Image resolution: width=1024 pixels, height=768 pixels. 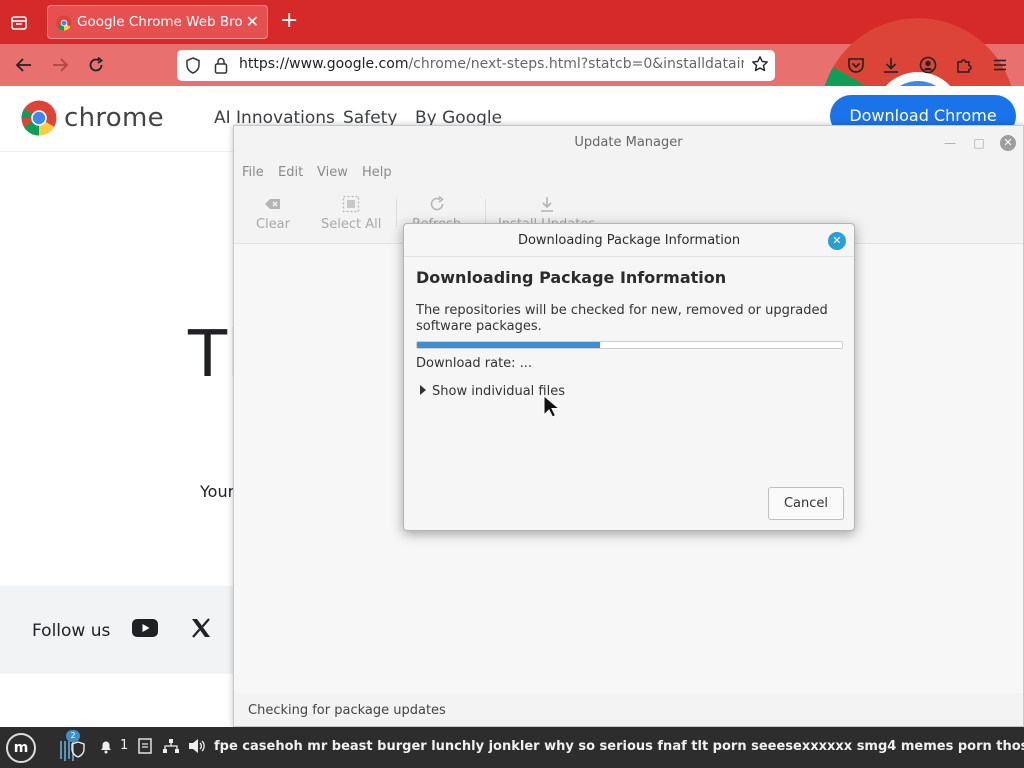 What do you see at coordinates (64, 23) in the screenshot?
I see `chrome-favicon-icon` at bounding box center [64, 23].